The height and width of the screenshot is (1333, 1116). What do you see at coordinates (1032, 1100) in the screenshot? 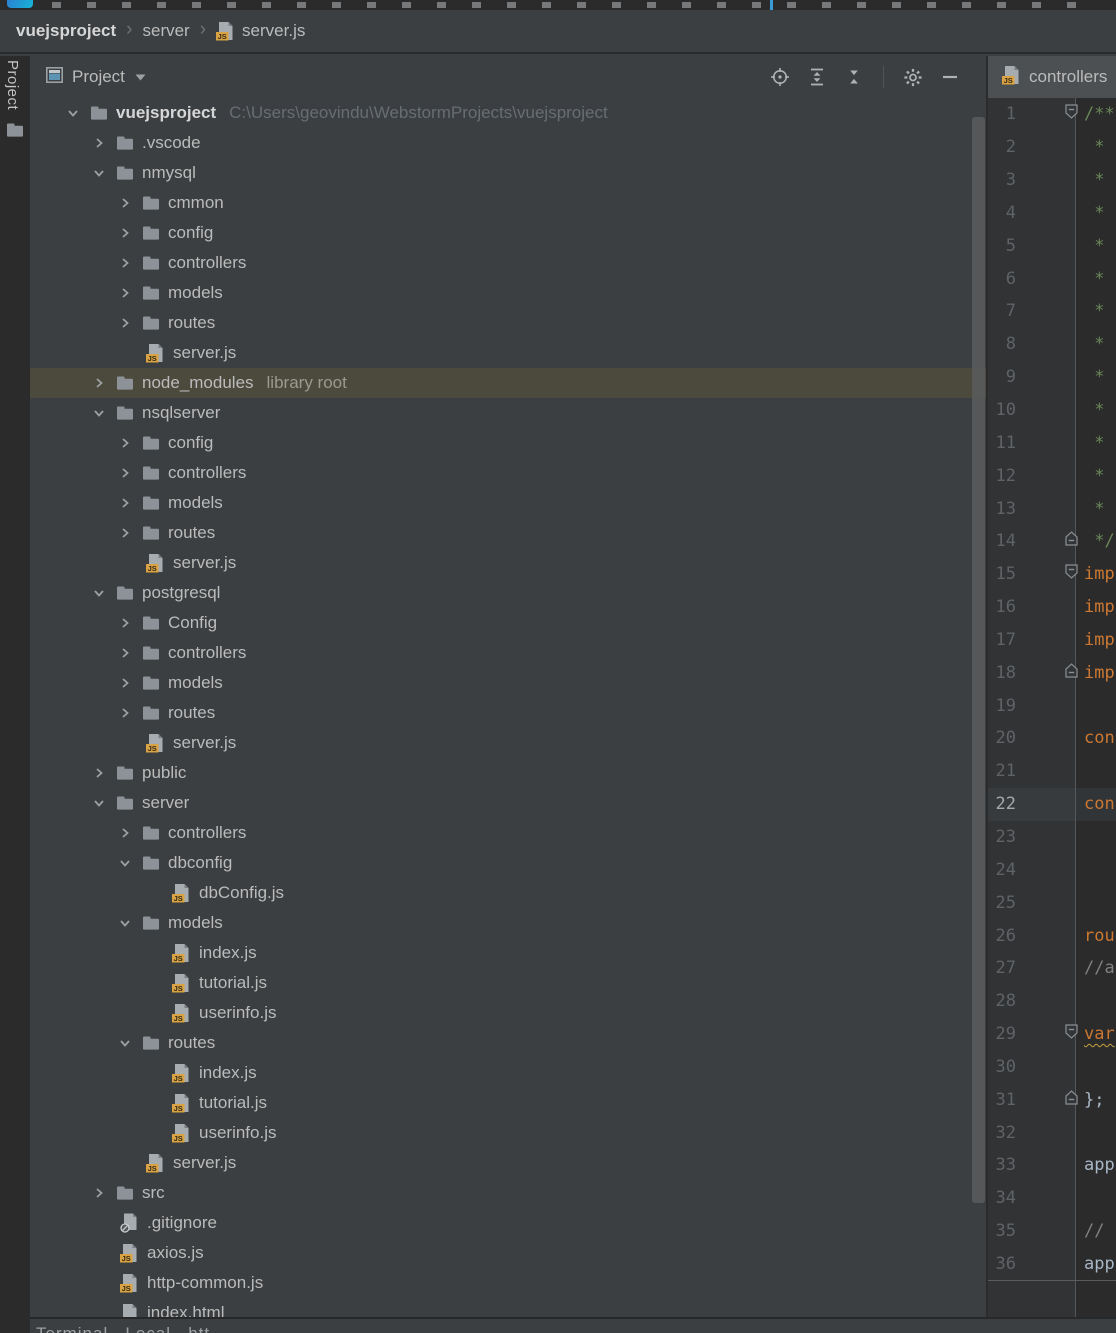
I see `line-number: 31` at bounding box center [1032, 1100].